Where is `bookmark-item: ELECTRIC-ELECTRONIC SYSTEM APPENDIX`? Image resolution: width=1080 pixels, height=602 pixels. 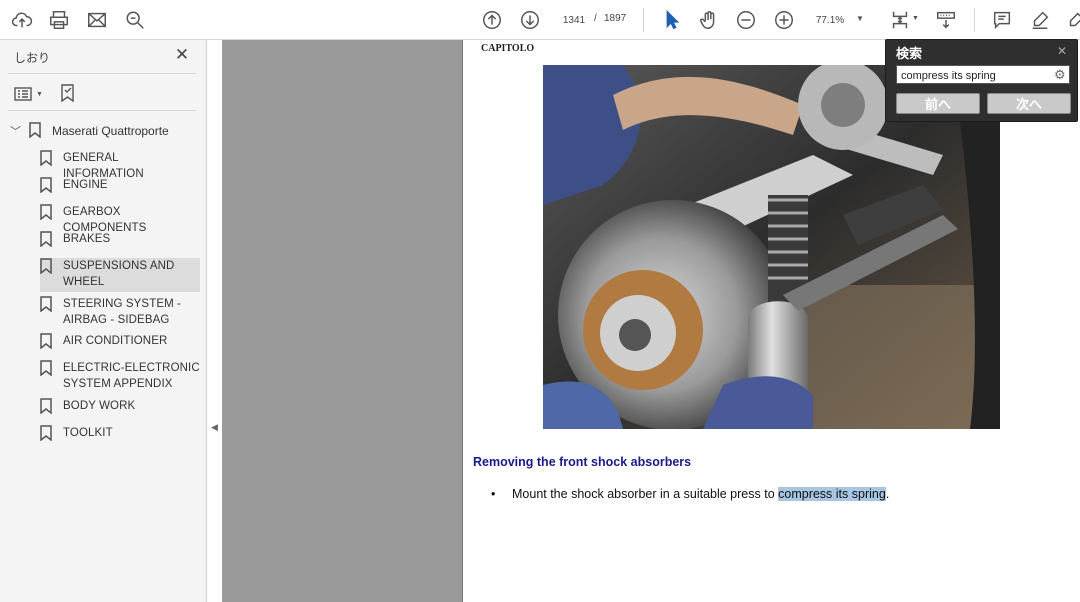
bookmark-item: ELECTRIC-ELECTRONIC SYSTEM APPENDIX is located at coordinates (120, 376).